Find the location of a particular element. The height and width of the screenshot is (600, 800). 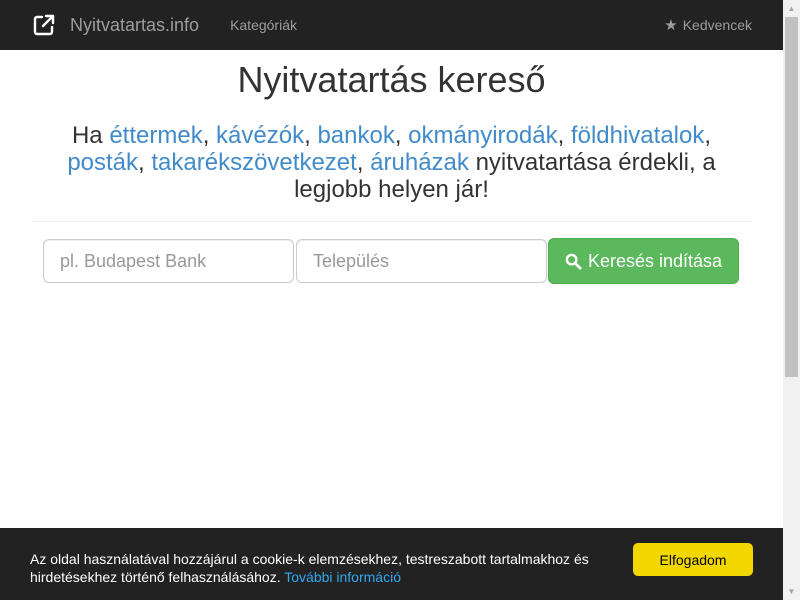

brand-link: Nyitvatartas.info is located at coordinates (115, 25).